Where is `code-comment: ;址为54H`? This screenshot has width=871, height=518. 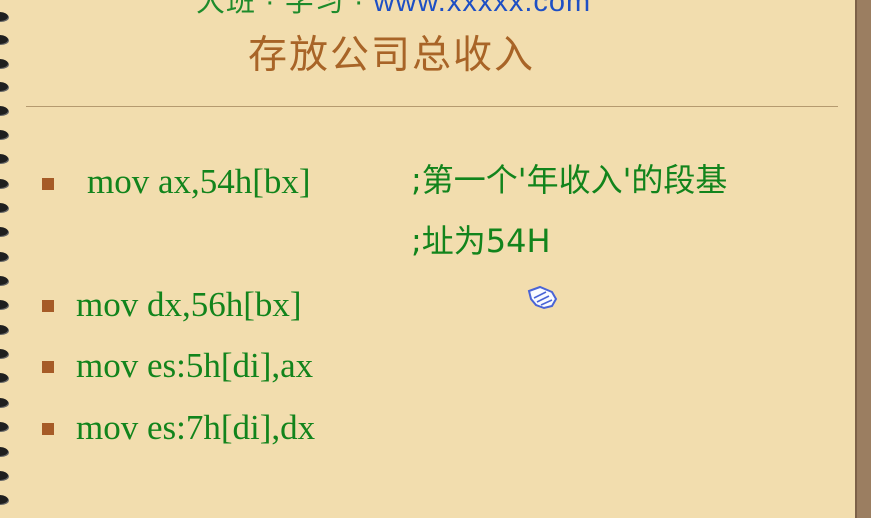
code-comment: ;址为54H is located at coordinates (481, 241).